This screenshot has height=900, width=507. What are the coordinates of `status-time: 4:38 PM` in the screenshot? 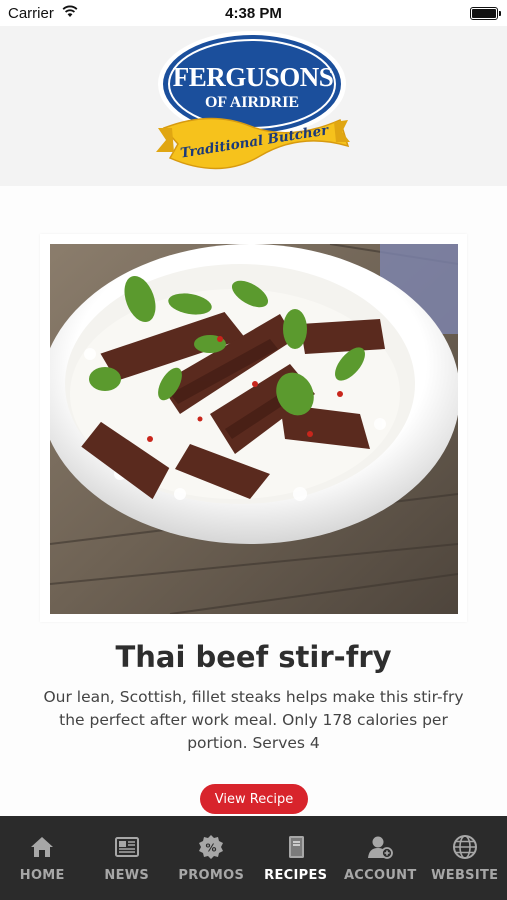 It's located at (253, 13).